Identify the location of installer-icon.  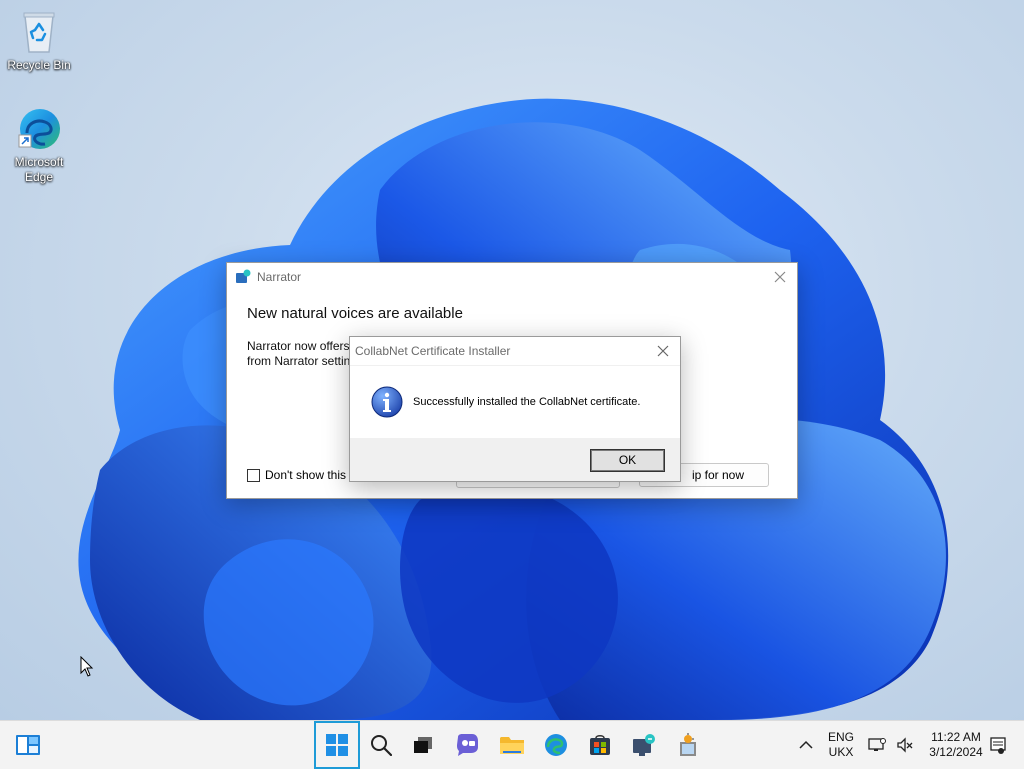
(688, 744).